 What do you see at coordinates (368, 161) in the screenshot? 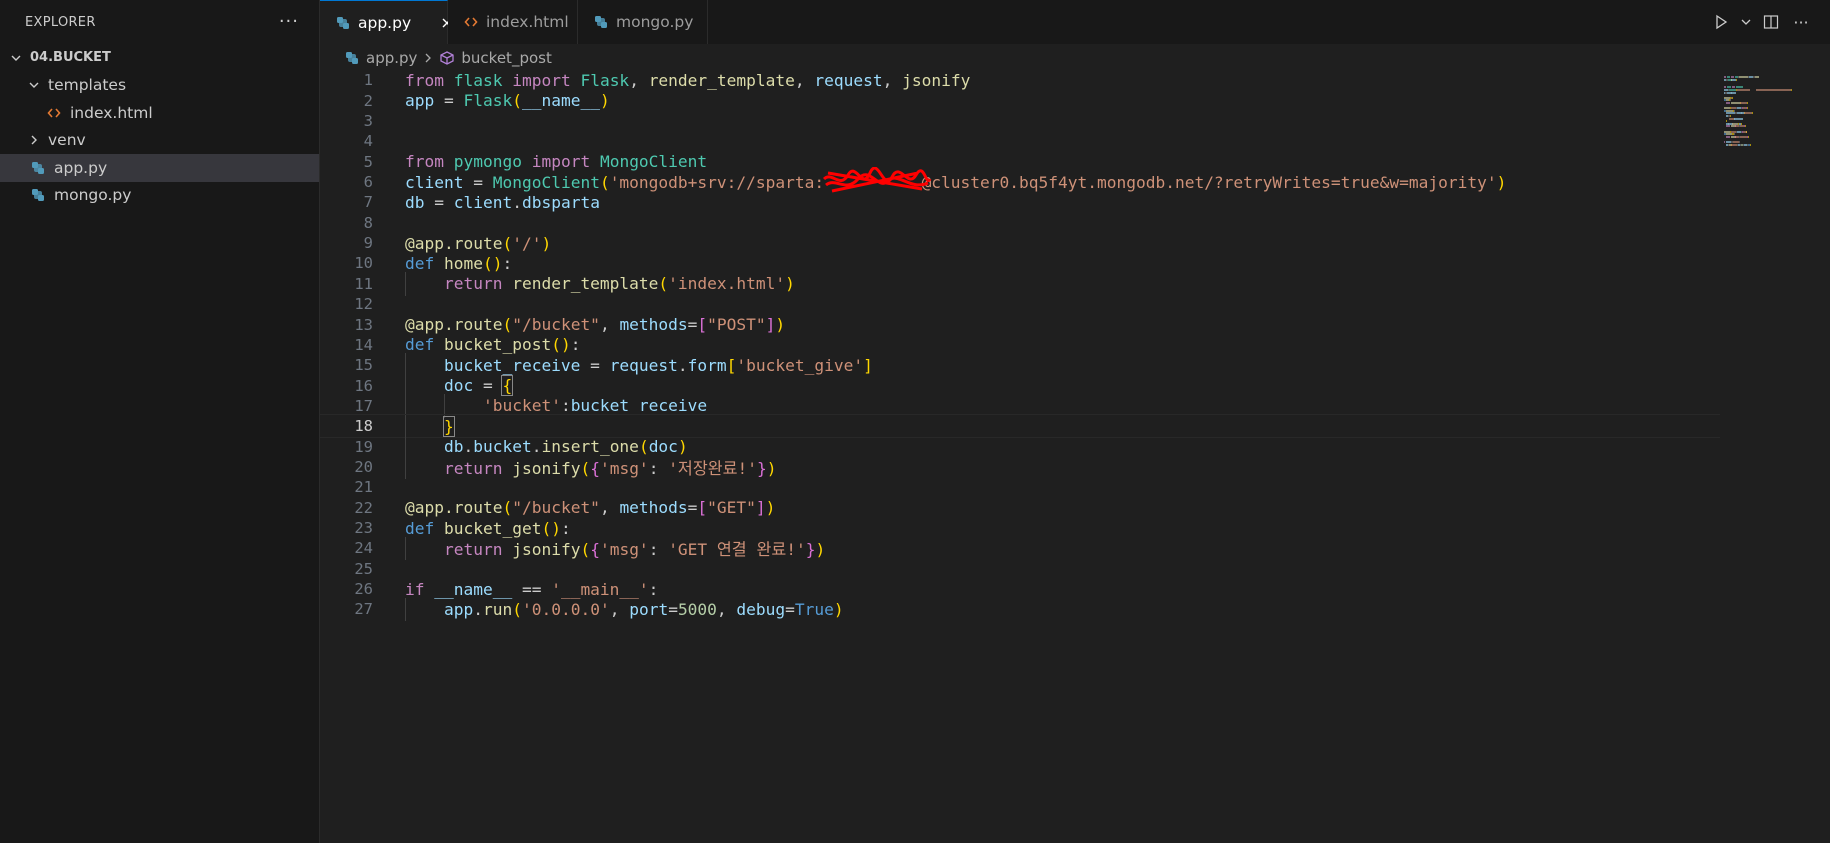
I see `line-number: 5` at bounding box center [368, 161].